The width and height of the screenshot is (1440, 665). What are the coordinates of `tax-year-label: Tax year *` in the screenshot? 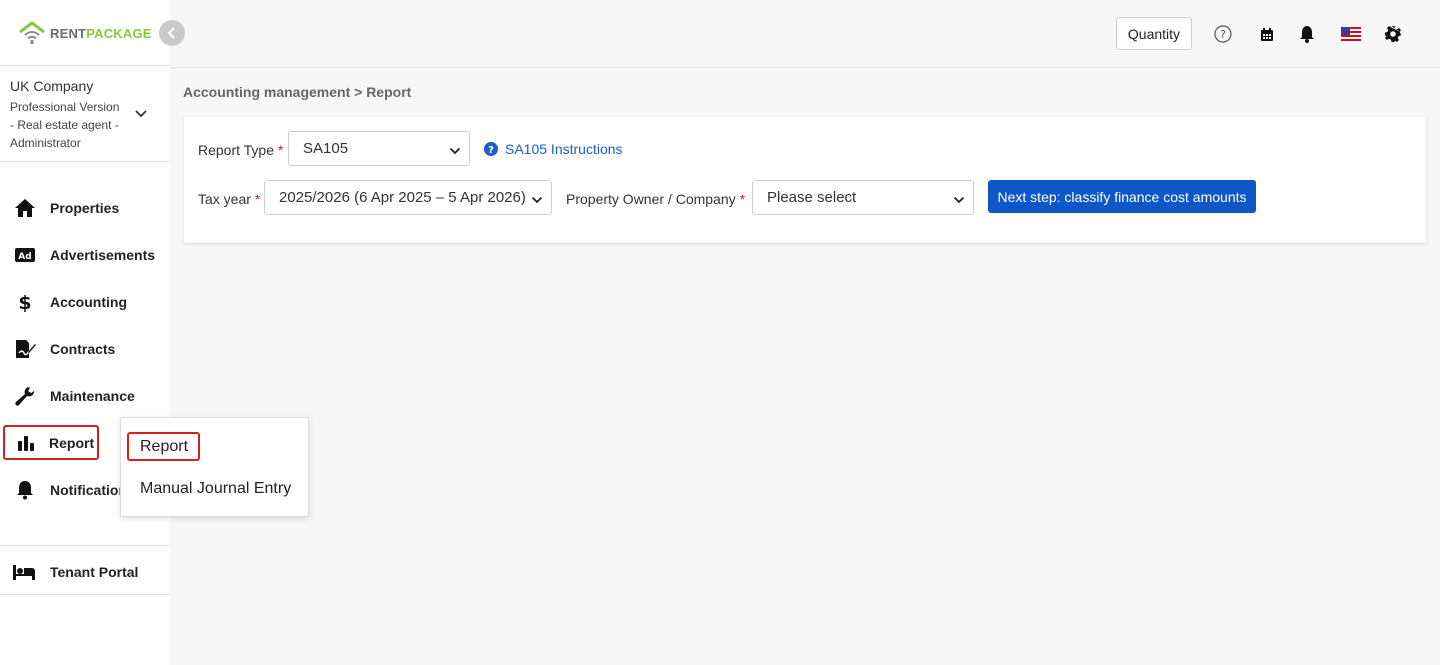 It's located at (229, 199).